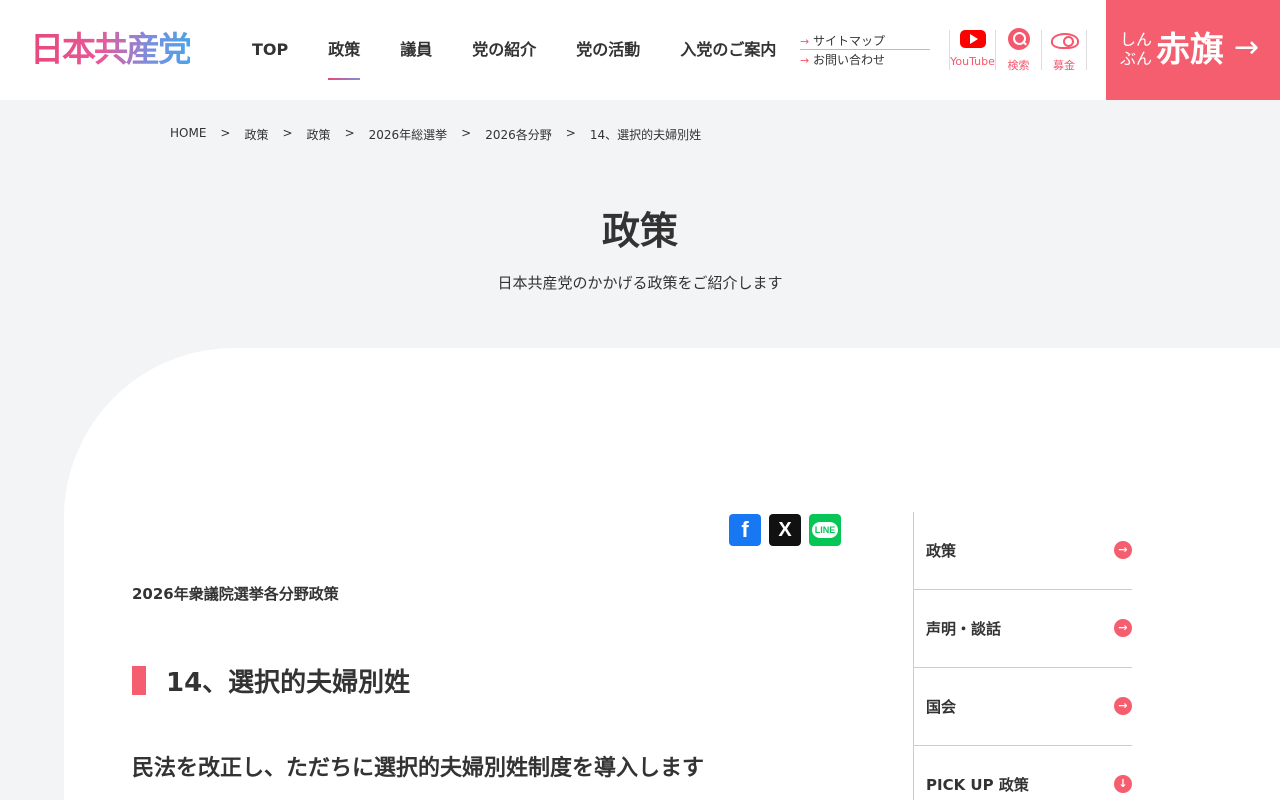 Image resolution: width=1280 pixels, height=800 pixels. I want to click on akahata-small-text: しんぶん, so click(1136, 49).